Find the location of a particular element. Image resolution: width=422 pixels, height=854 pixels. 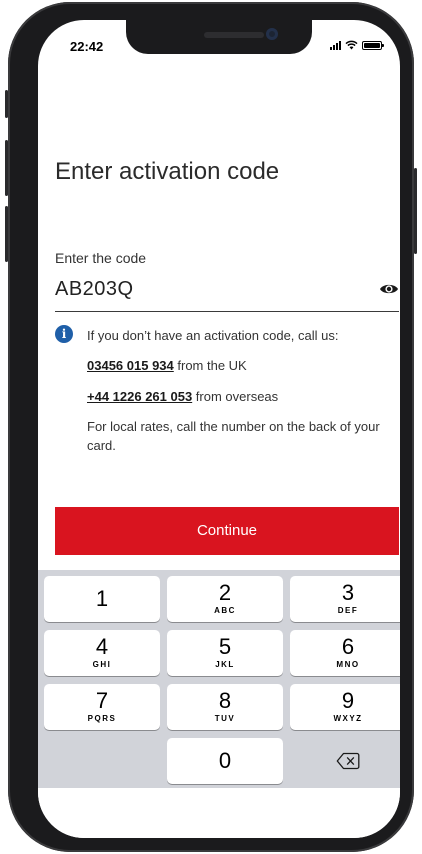

key-letters: MNO is located at coordinates (348, 664).